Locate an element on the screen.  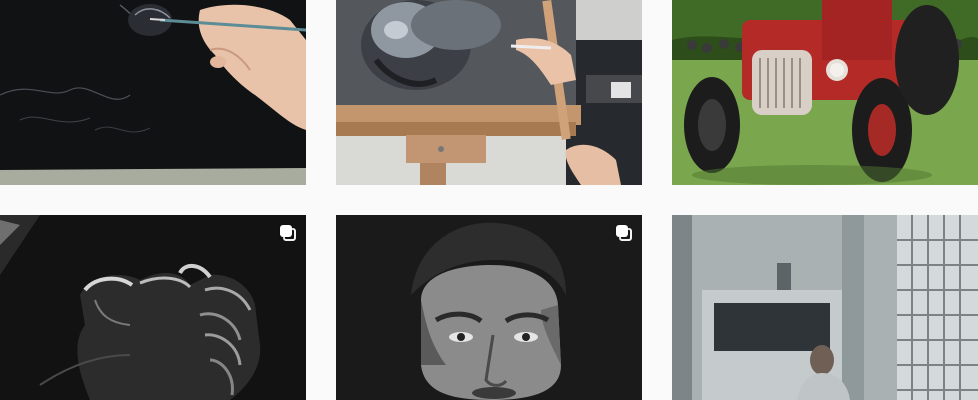
post-image-studio-room is located at coordinates (825, 307).